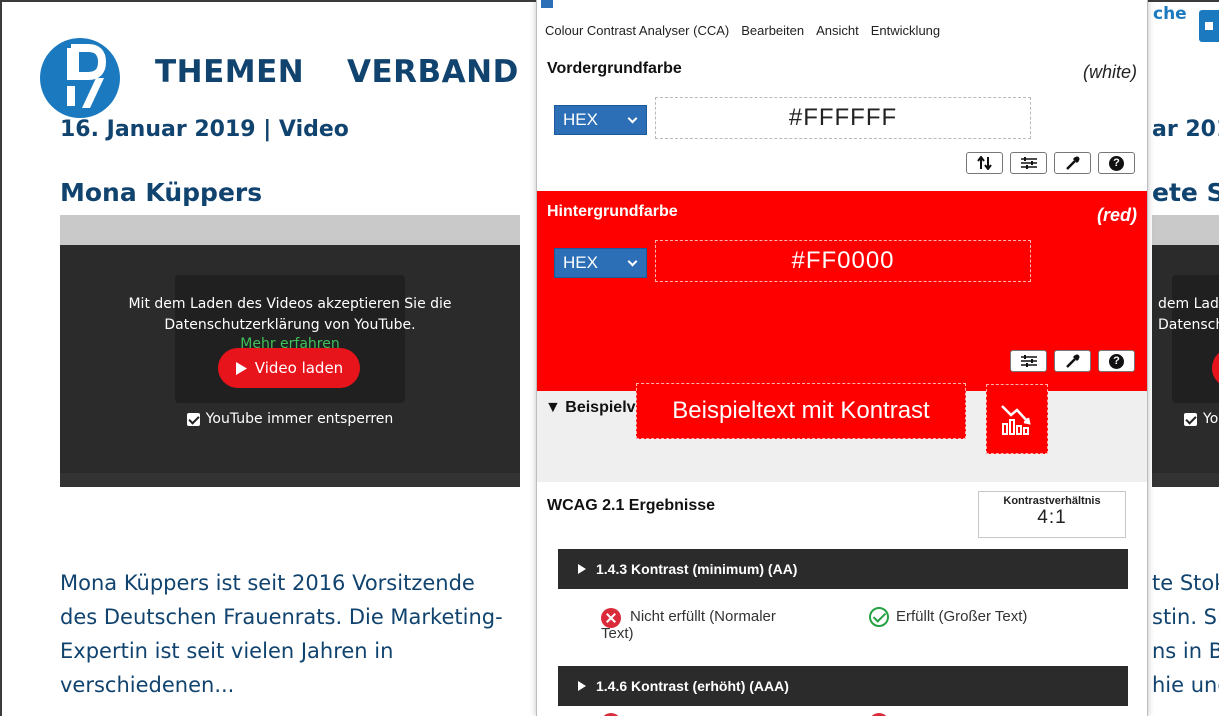 This screenshot has width=1219, height=716. I want to click on foreground-title: Vordergrundfarbe, so click(614, 68).